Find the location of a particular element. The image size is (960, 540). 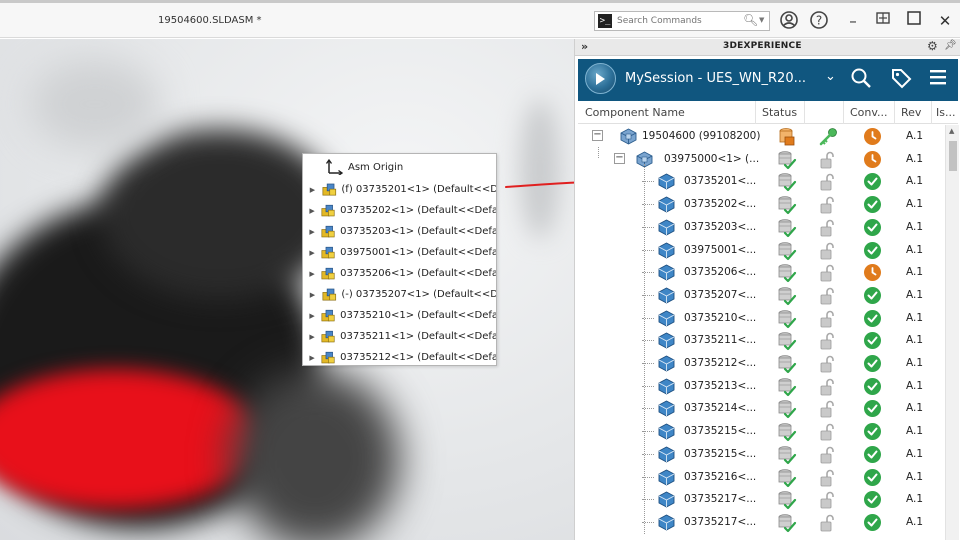

assembly-icon is located at coordinates (328, 210).